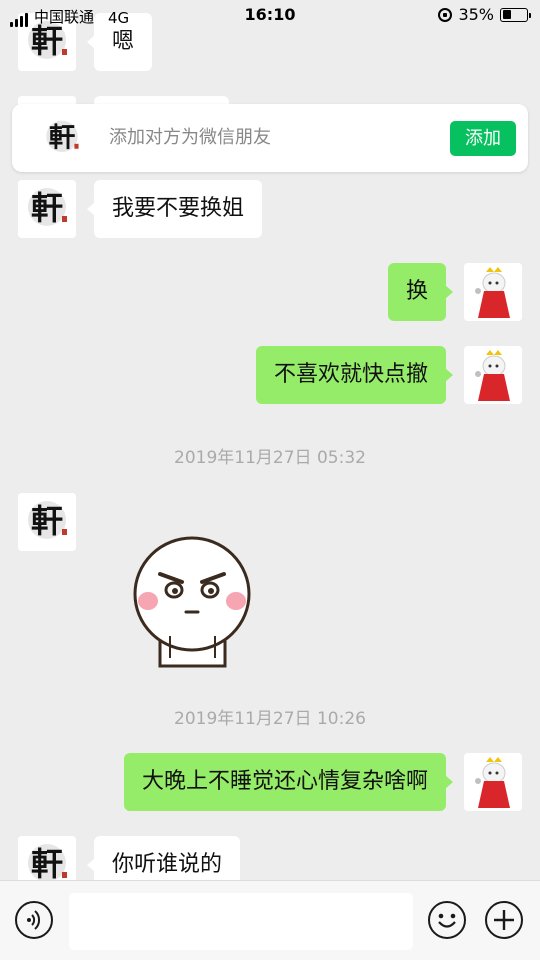 This screenshot has width=540, height=960. What do you see at coordinates (515, 14) in the screenshot?
I see `battery-icon` at bounding box center [515, 14].